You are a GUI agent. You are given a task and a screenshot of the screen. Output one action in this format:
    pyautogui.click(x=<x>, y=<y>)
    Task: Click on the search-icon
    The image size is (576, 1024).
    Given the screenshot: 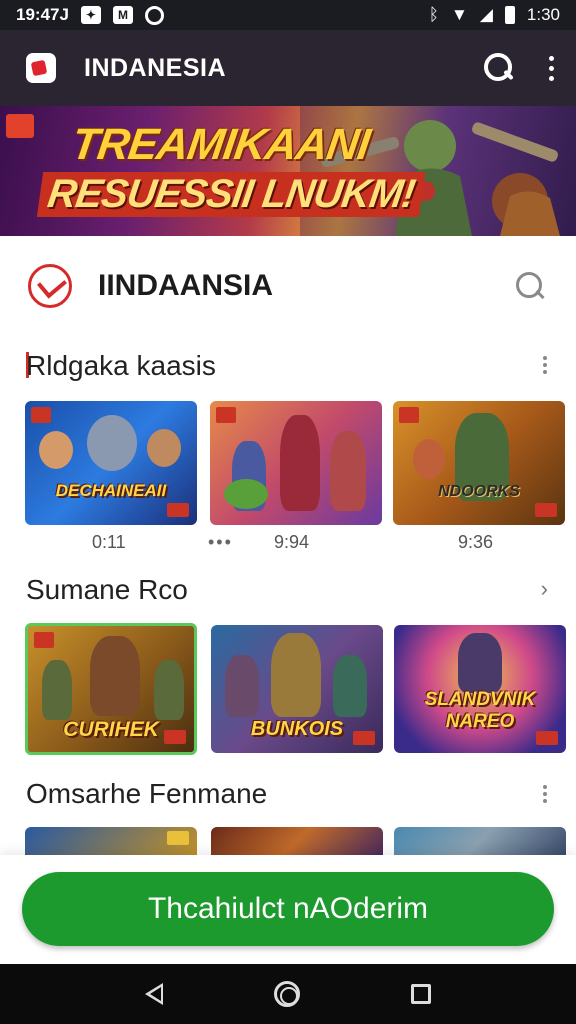 What is the action you would take?
    pyautogui.click(x=499, y=68)
    